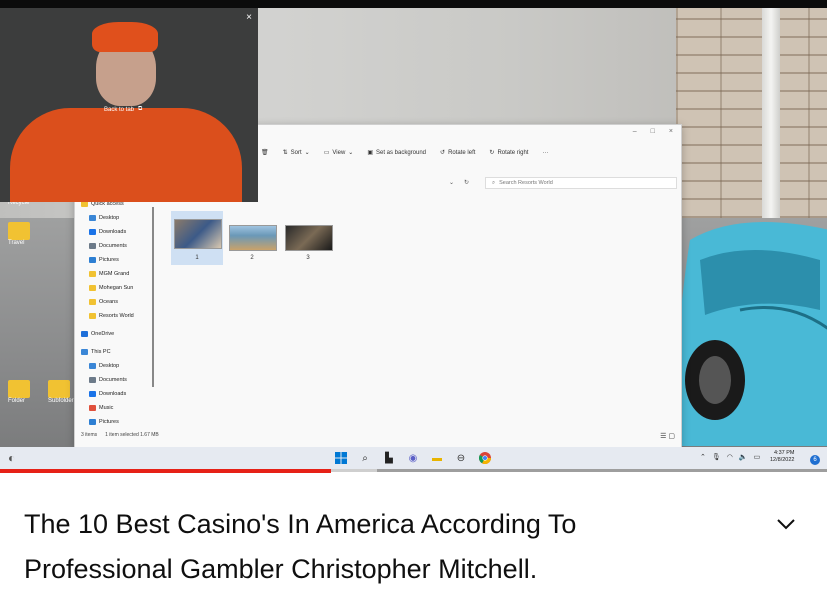 This screenshot has height=598, width=827. Describe the element at coordinates (341, 458) in the screenshot. I see `start-icon` at that location.